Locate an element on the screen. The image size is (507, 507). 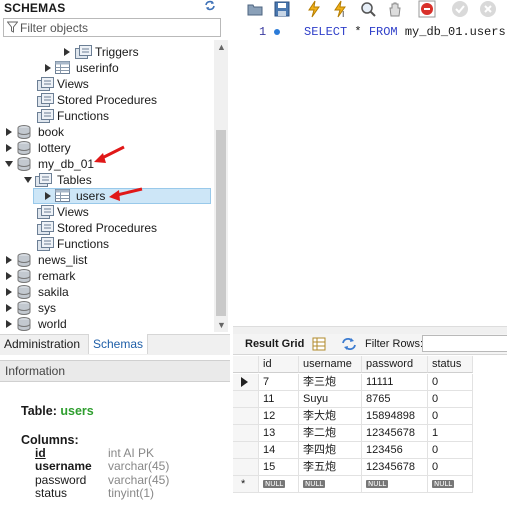
grid-cell: 123456 is located at coordinates (395, 450).